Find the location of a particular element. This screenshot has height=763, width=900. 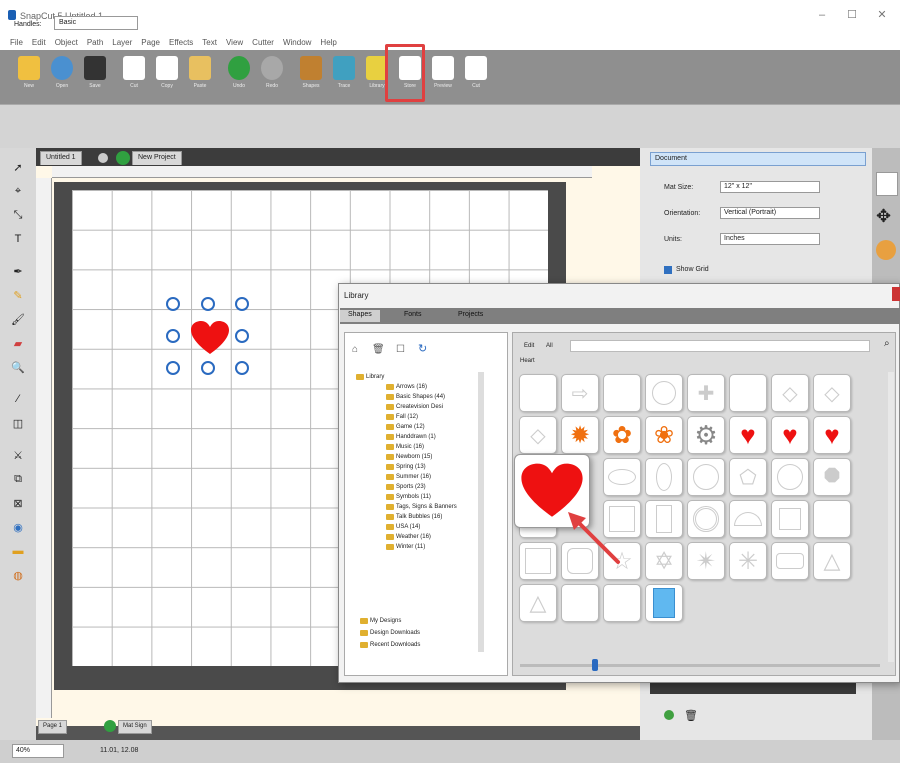

menu-window: Window is located at coordinates (297, 43).